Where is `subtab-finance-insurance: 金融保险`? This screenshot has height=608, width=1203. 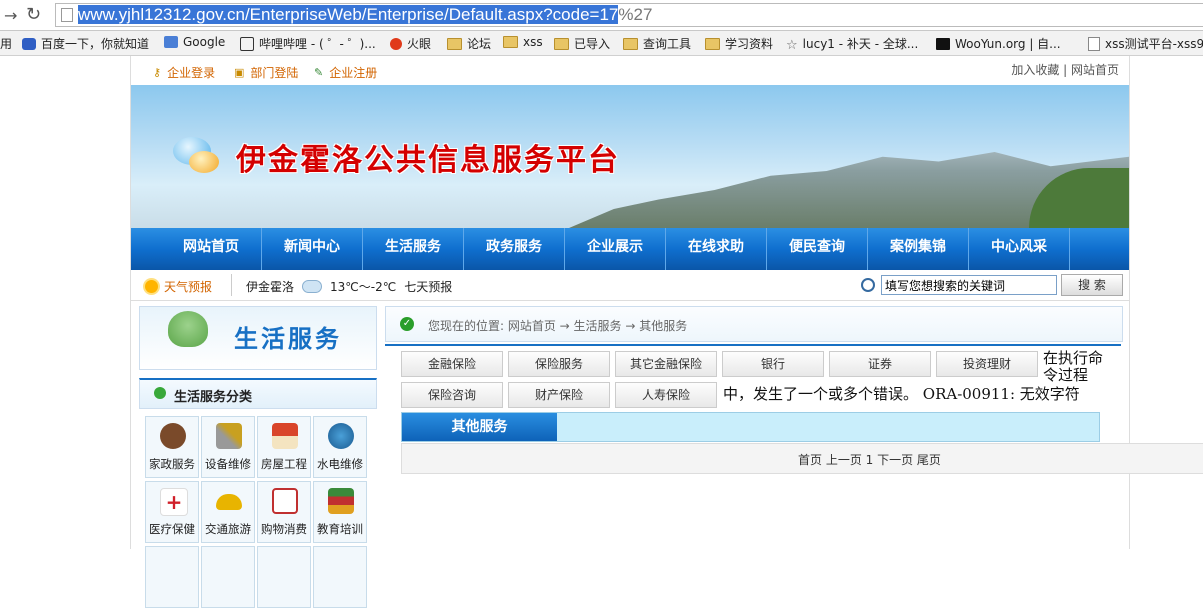 subtab-finance-insurance: 金融保险 is located at coordinates (452, 364).